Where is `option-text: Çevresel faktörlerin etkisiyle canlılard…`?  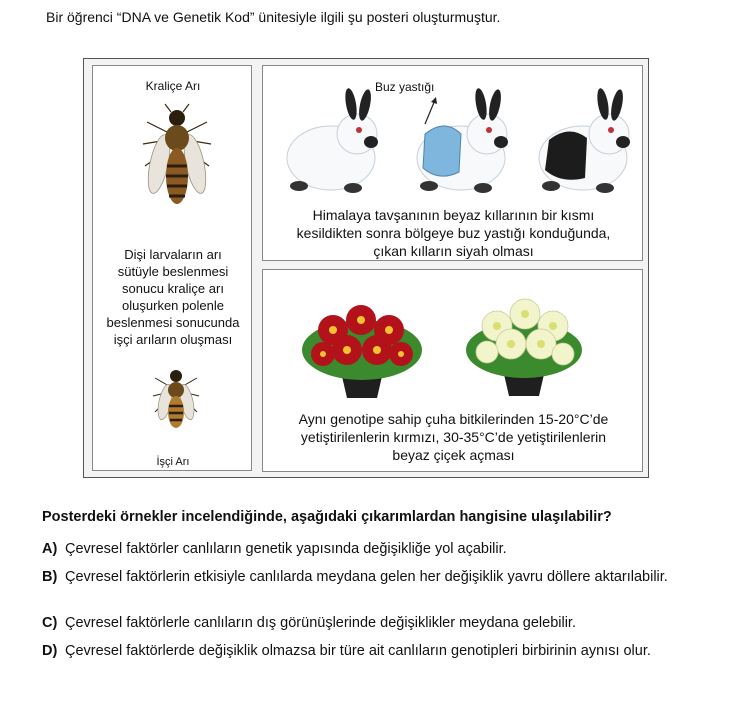 option-text: Çevresel faktörlerin etkisiyle canlılard… is located at coordinates (366, 577).